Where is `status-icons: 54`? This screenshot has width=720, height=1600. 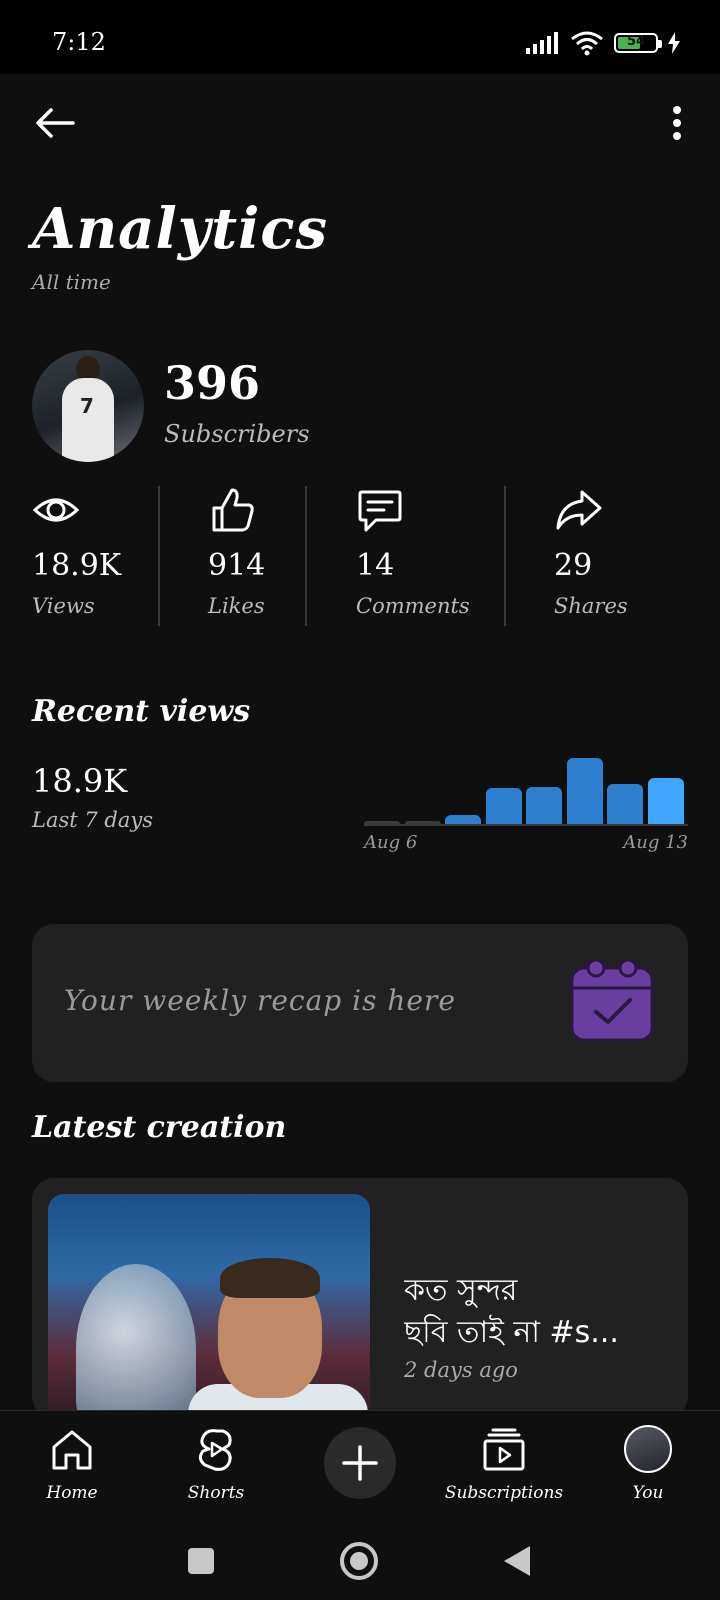
status-icons: 54 is located at coordinates (603, 43).